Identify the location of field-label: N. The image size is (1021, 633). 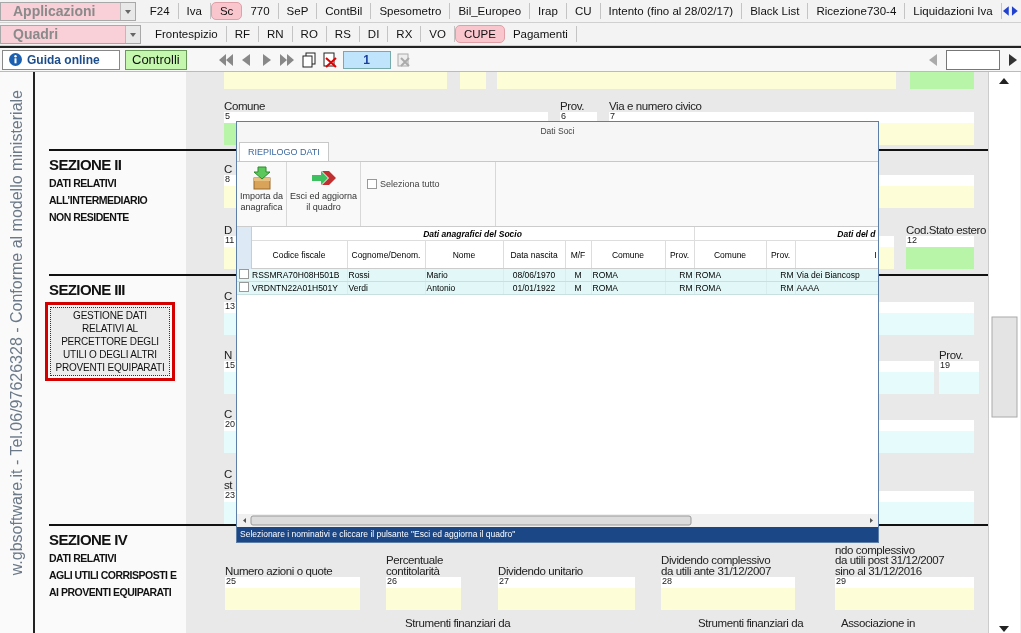
(228, 354).